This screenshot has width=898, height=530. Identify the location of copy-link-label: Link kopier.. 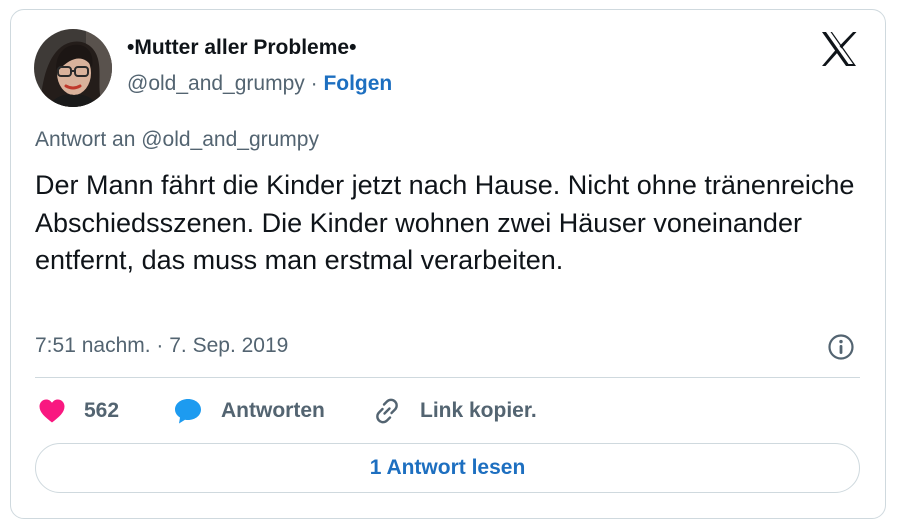
(478, 410).